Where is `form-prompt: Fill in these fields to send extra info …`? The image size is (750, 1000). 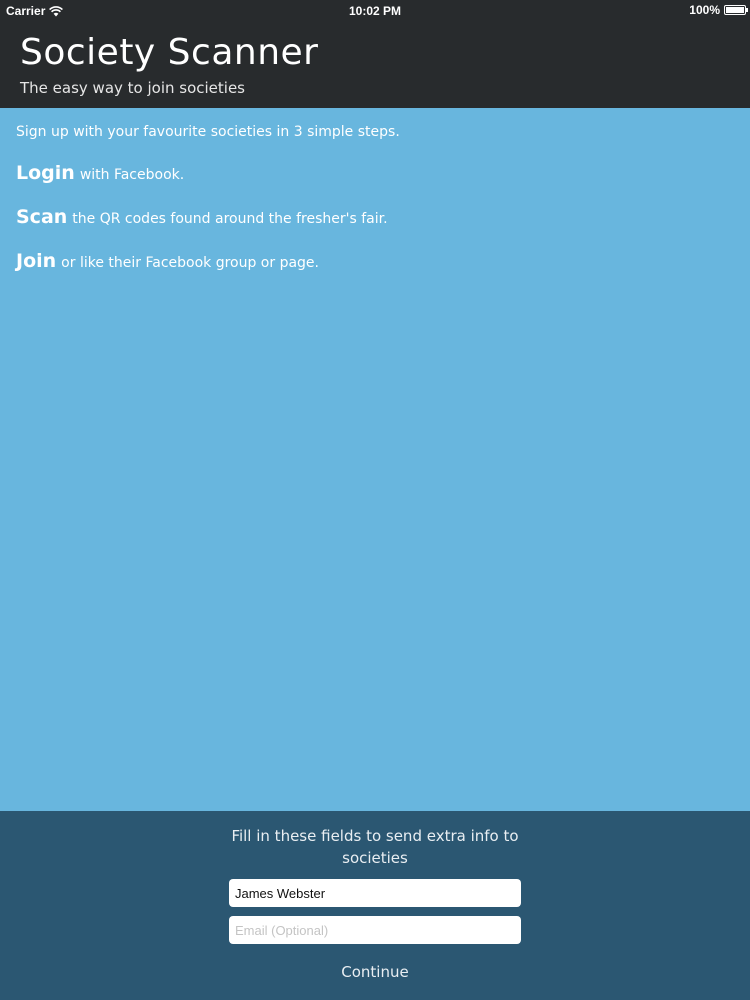
form-prompt: Fill in these fields to send extra info … is located at coordinates (375, 847).